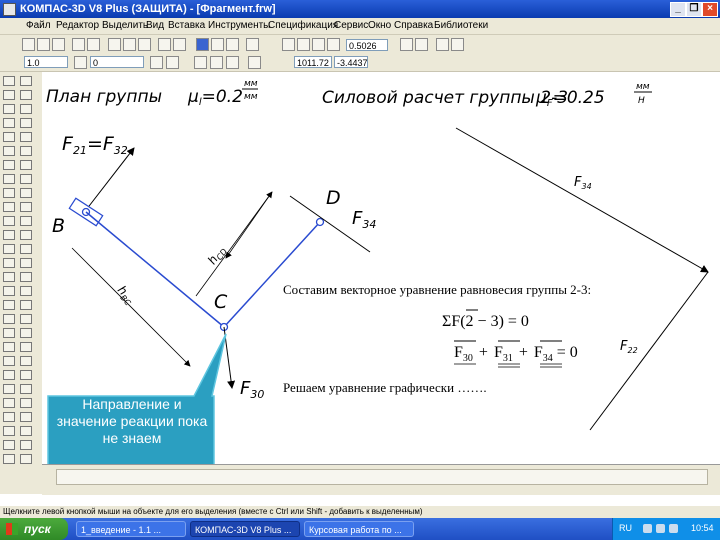  What do you see at coordinates (702, 528) in the screenshot?
I see `clock: 10:54` at bounding box center [702, 528].